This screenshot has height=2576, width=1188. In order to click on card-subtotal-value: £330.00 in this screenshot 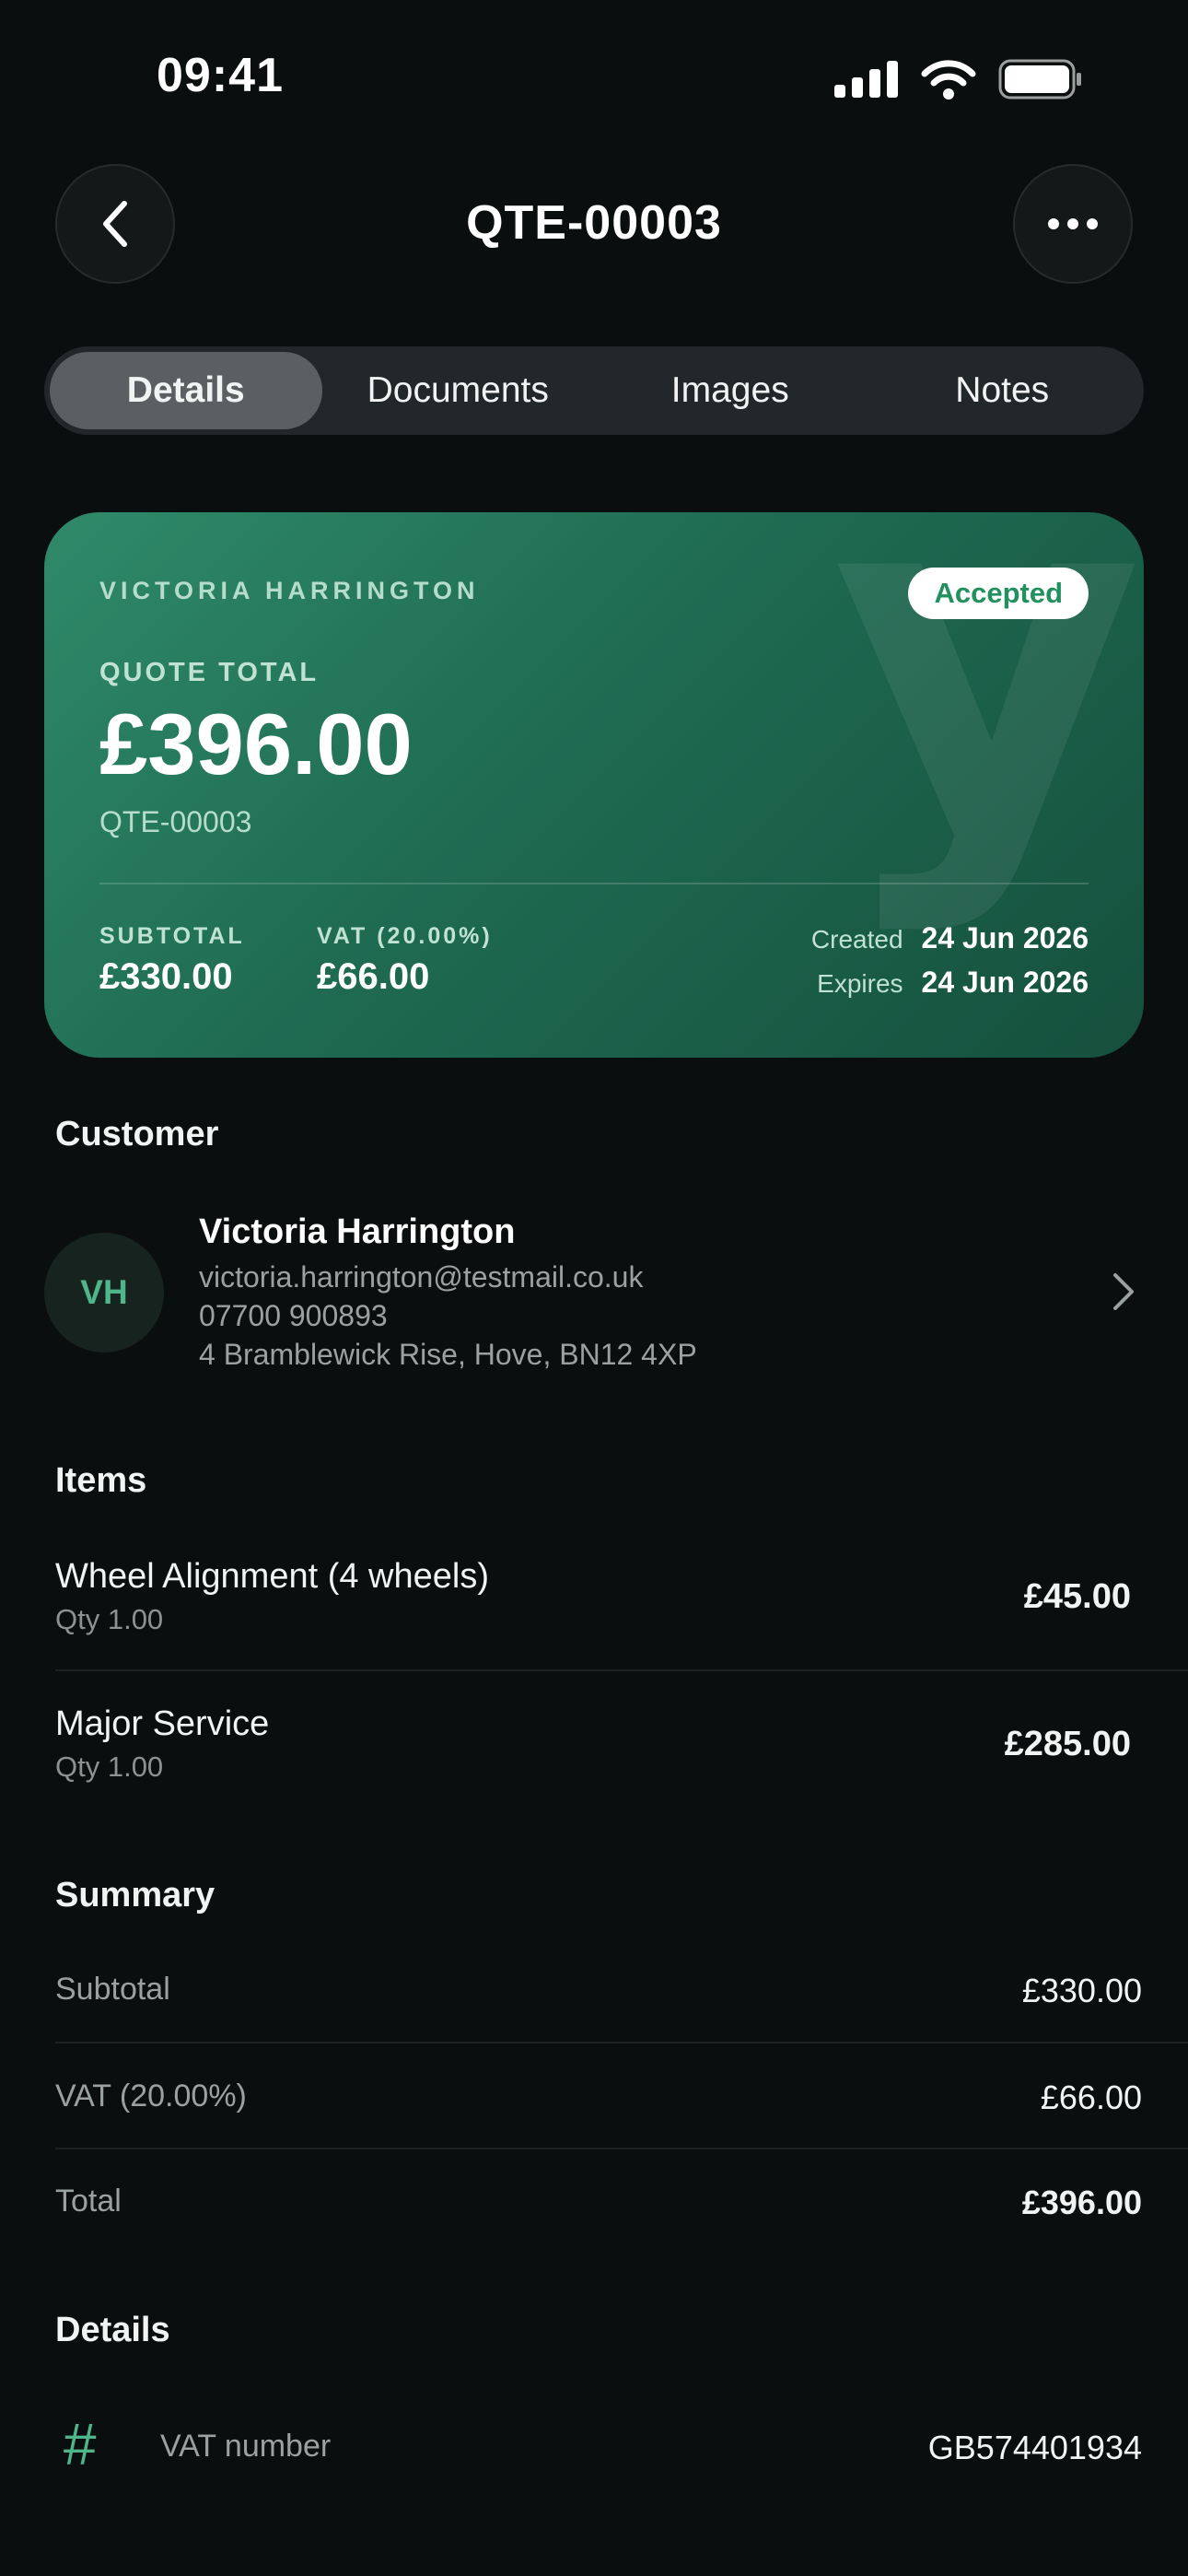, I will do `click(166, 976)`.